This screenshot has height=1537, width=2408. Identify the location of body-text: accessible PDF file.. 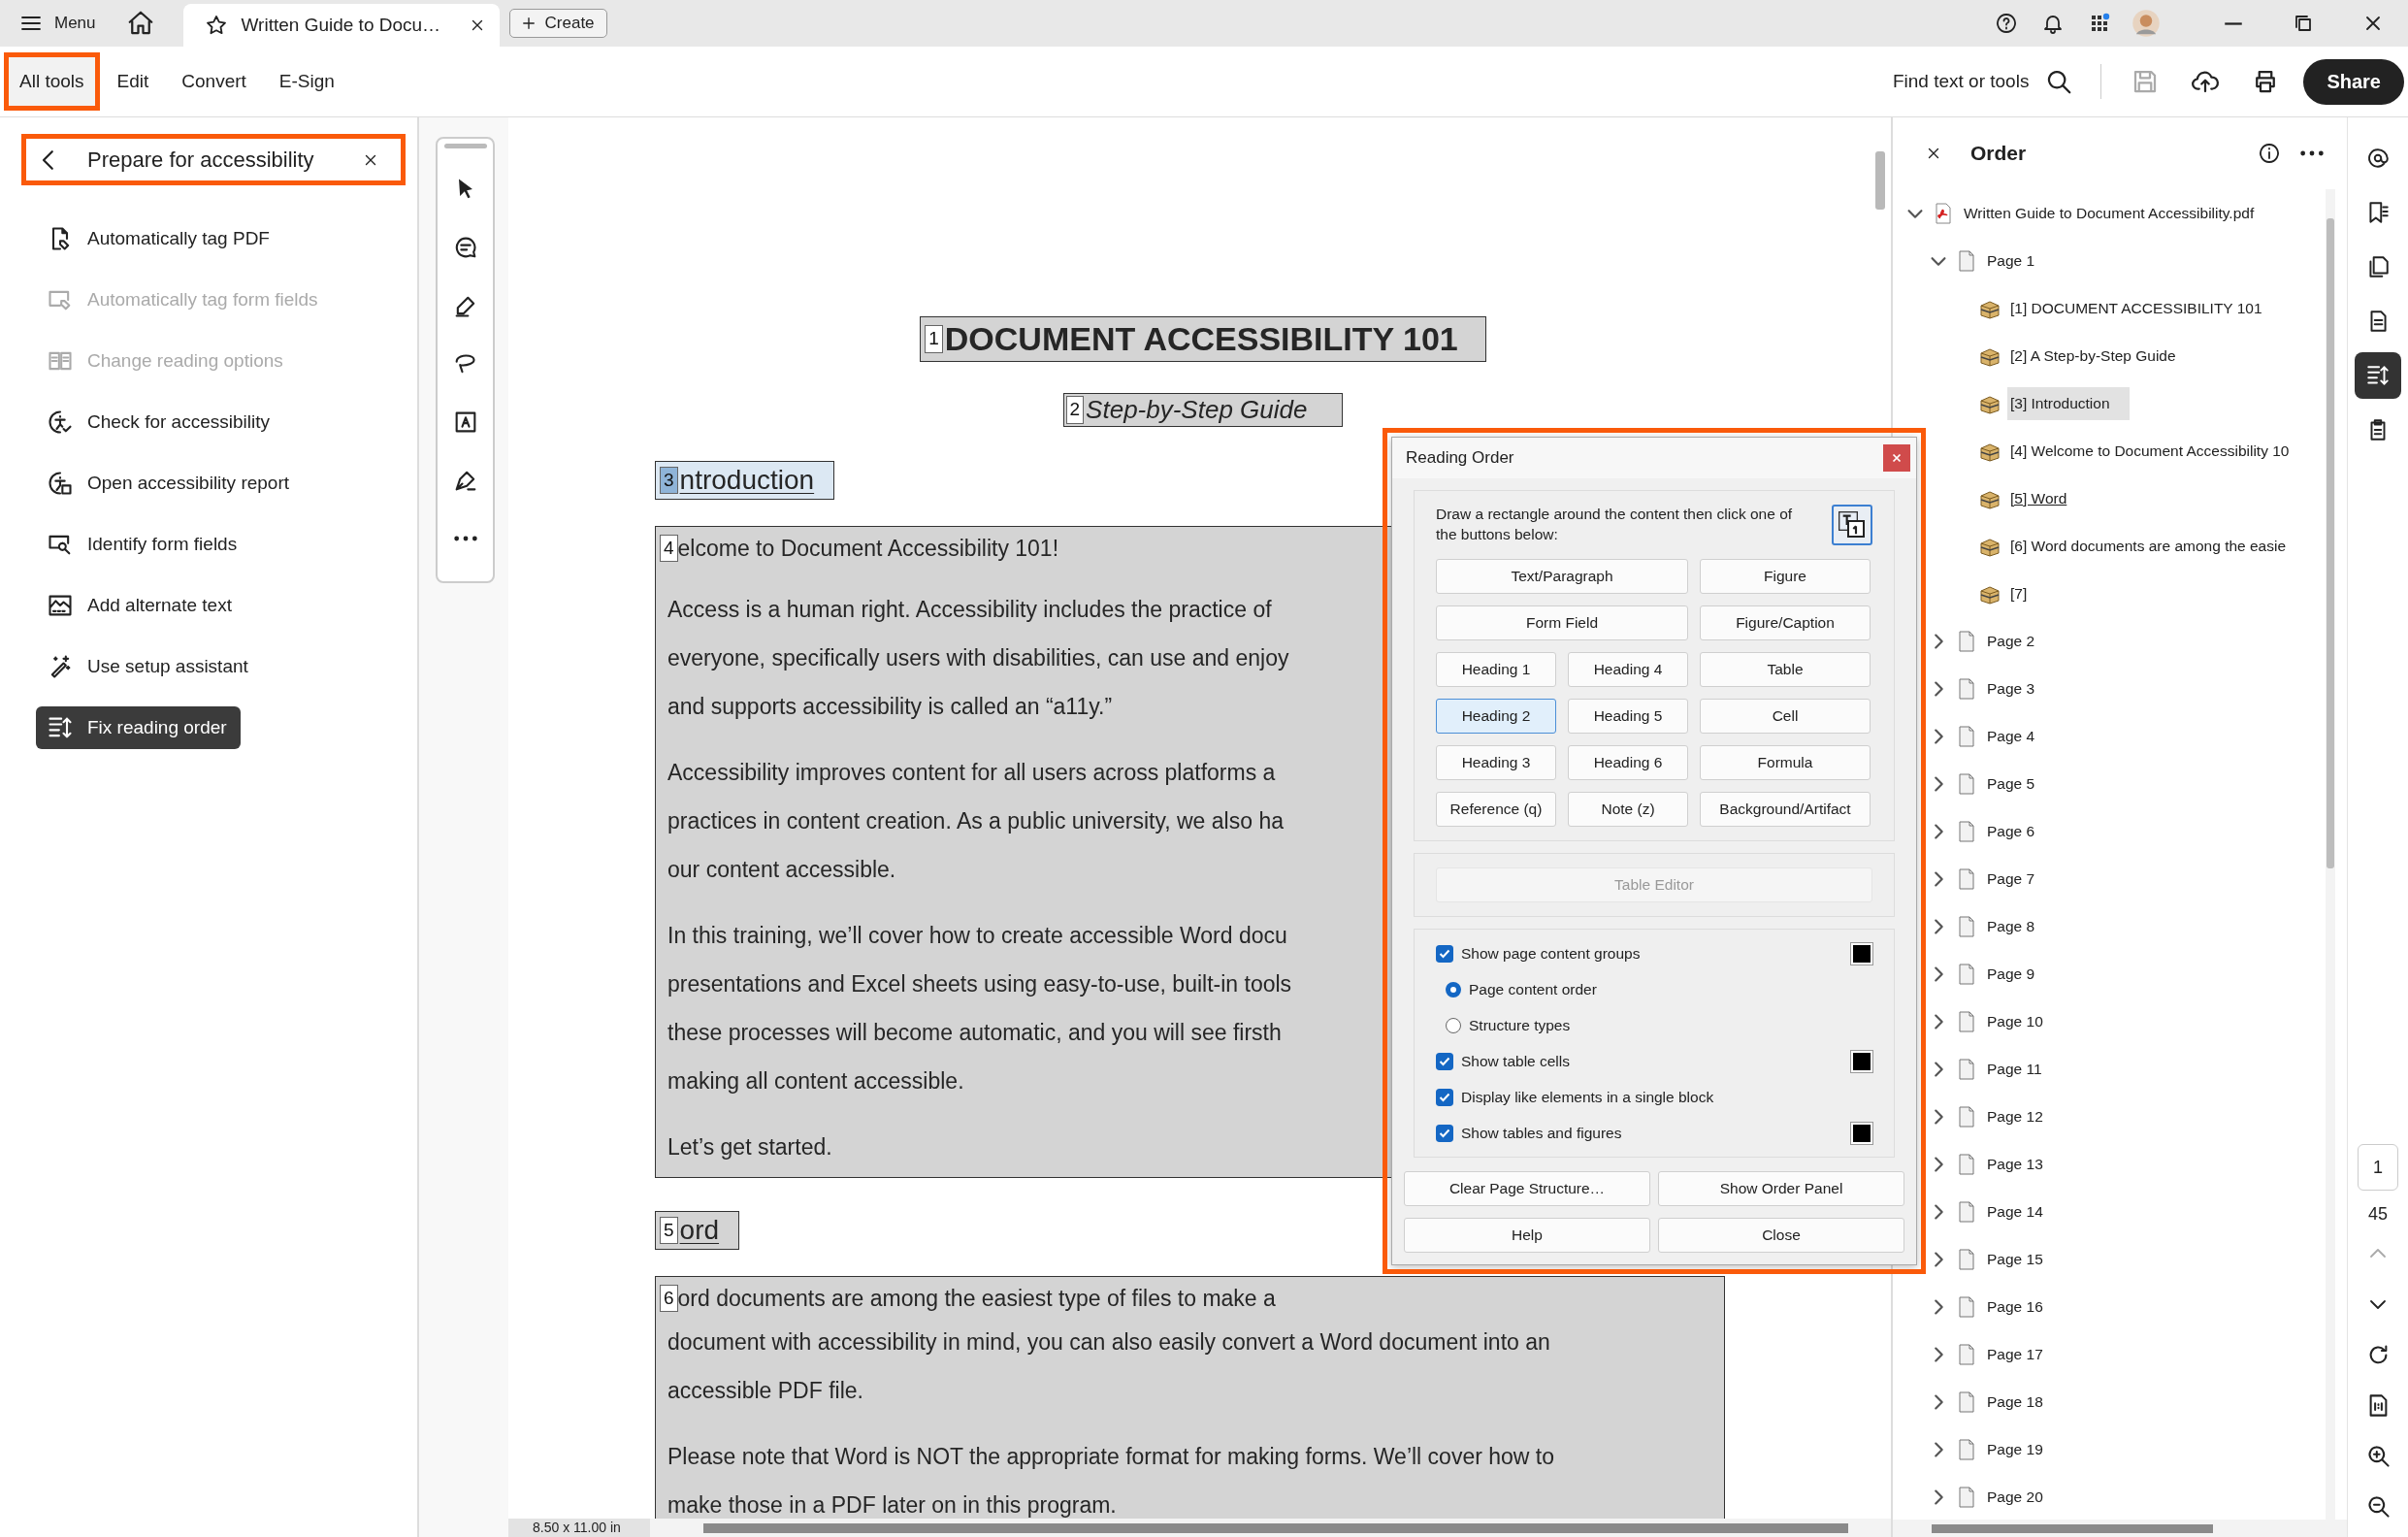
(765, 1390).